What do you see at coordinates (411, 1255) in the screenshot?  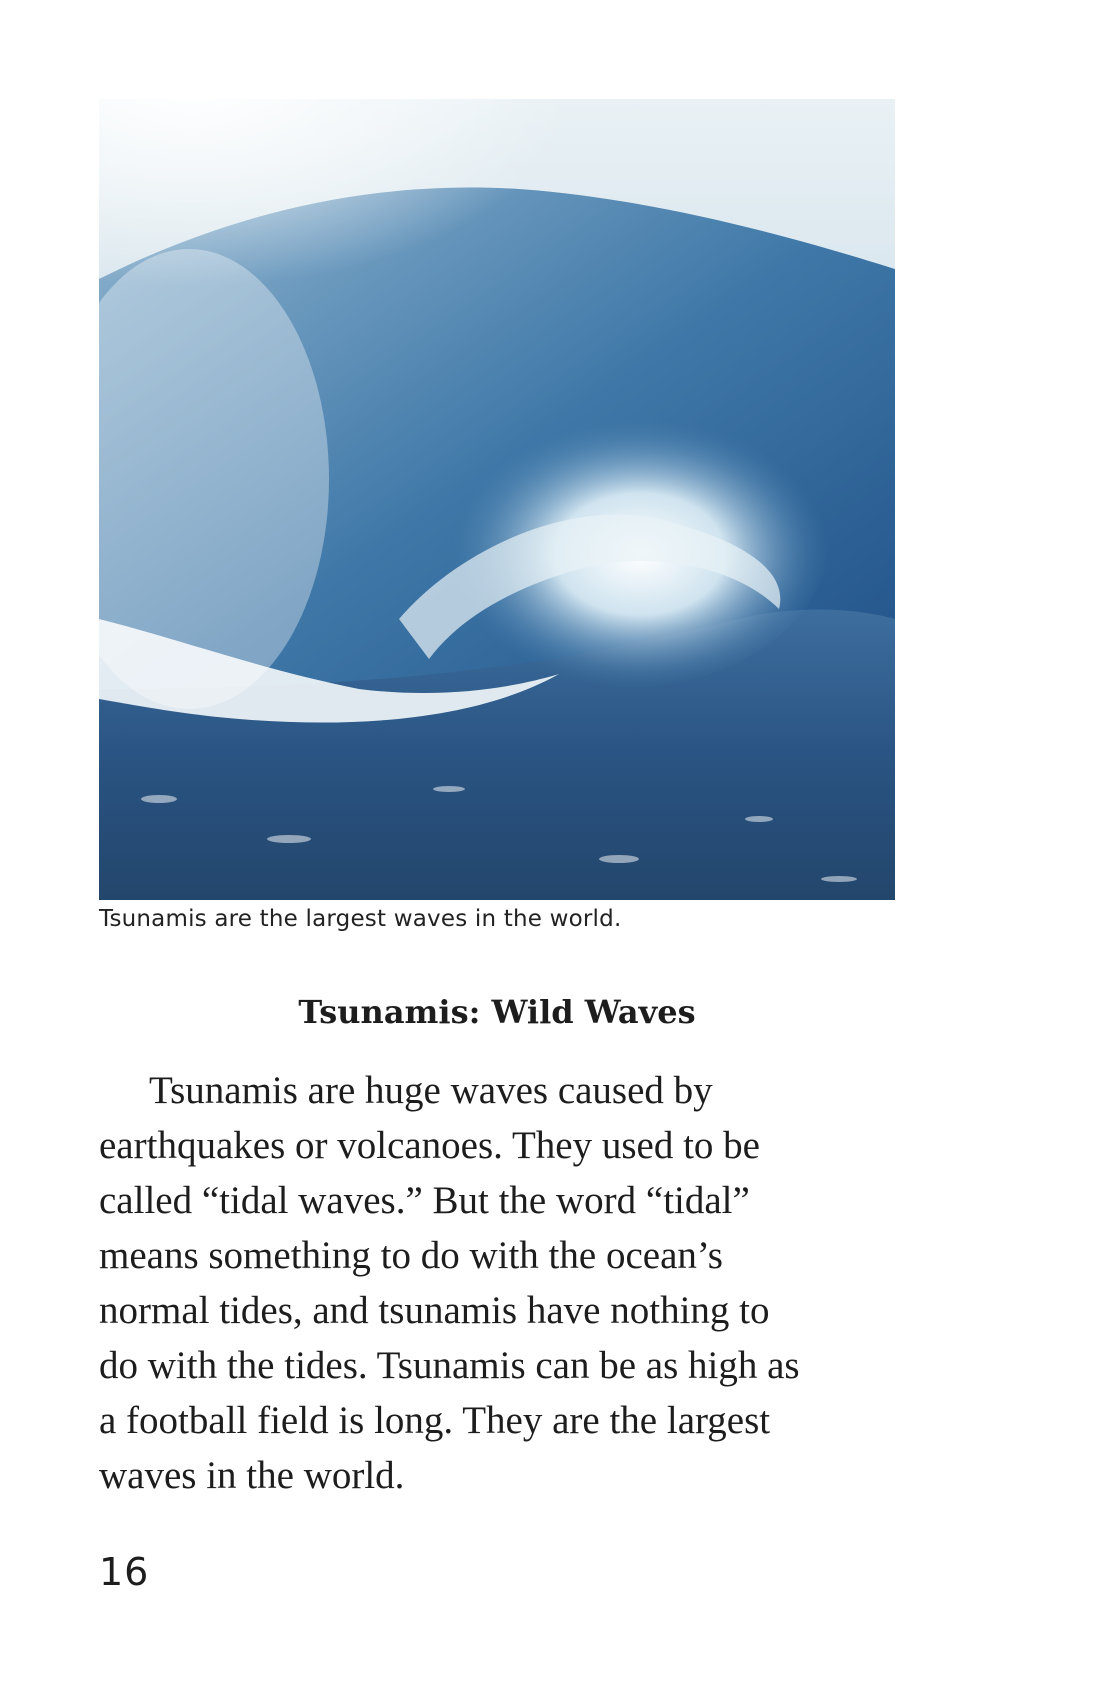 I see `paragraph-line: means something to do with the ocean’s` at bounding box center [411, 1255].